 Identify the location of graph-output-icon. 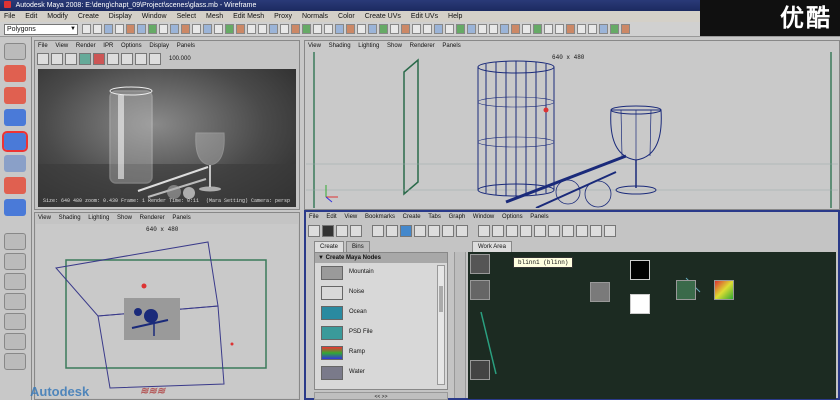
(434, 230).